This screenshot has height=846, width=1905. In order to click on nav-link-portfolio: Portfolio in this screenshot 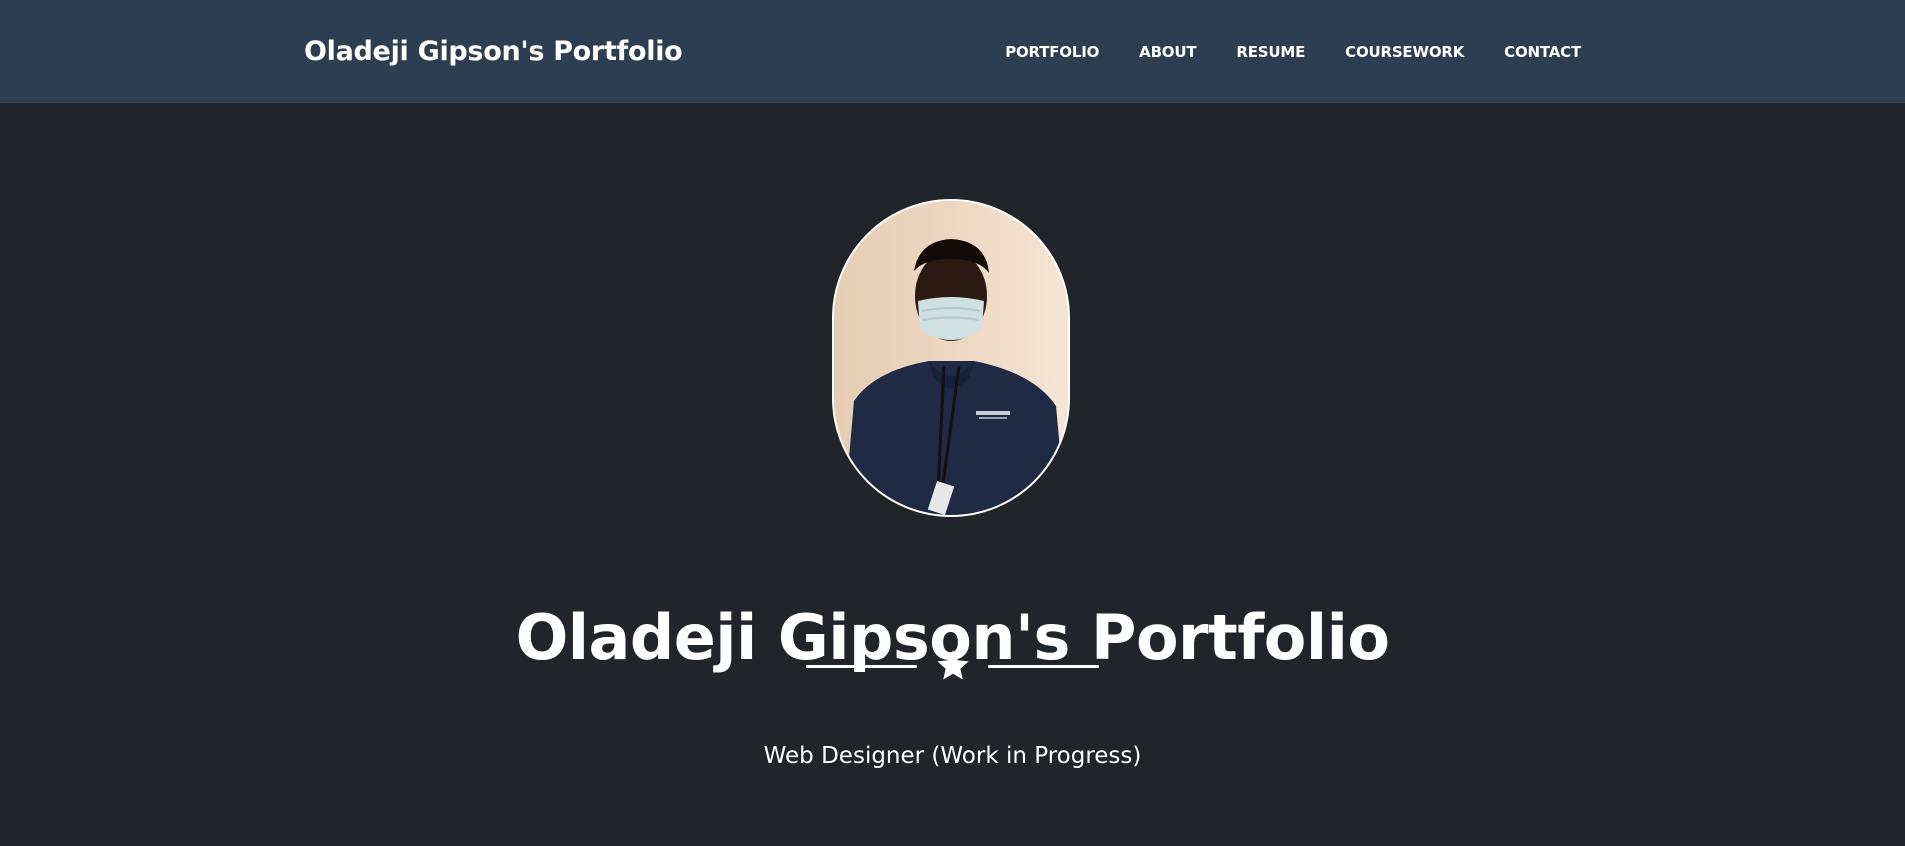, I will do `click(1052, 52)`.